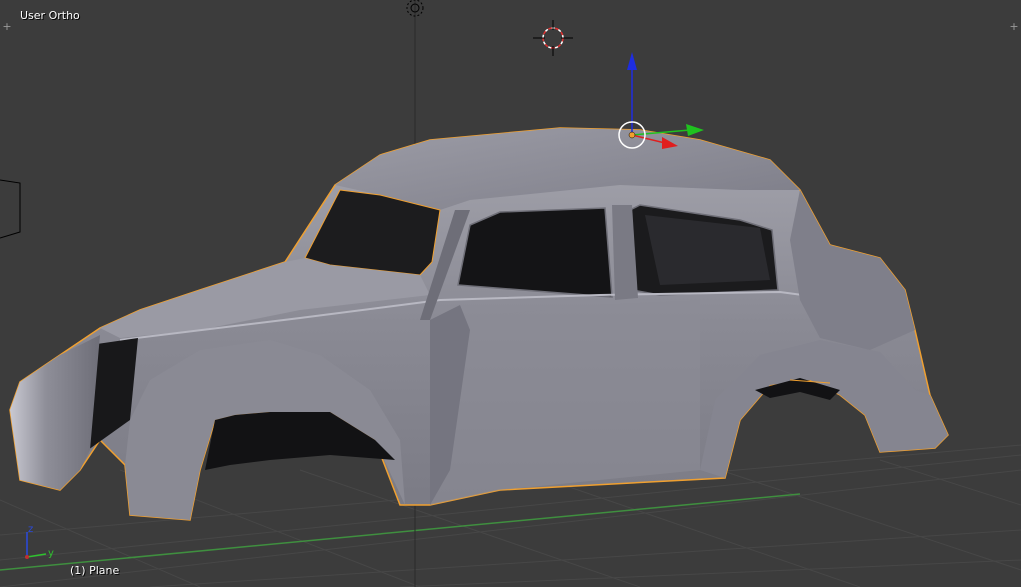  I want to click on active-object-info: (1) Plane, so click(95, 570).